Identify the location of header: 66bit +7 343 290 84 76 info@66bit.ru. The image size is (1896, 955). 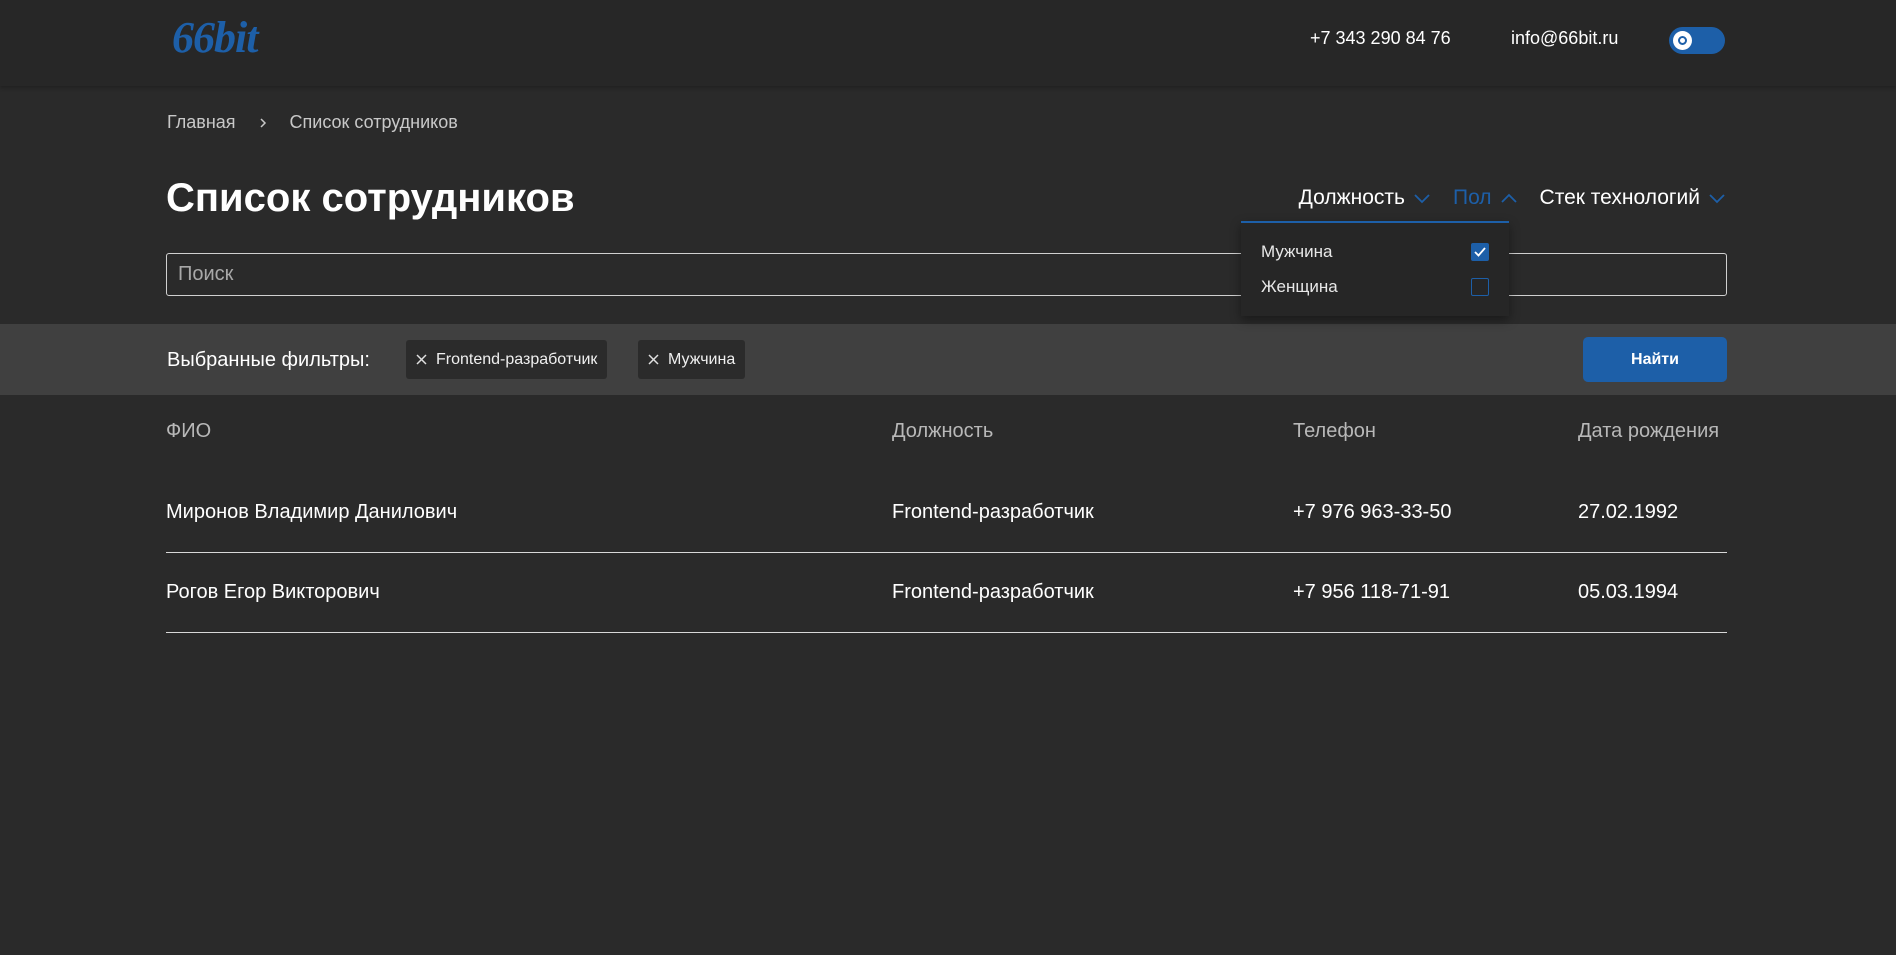
(948, 43).